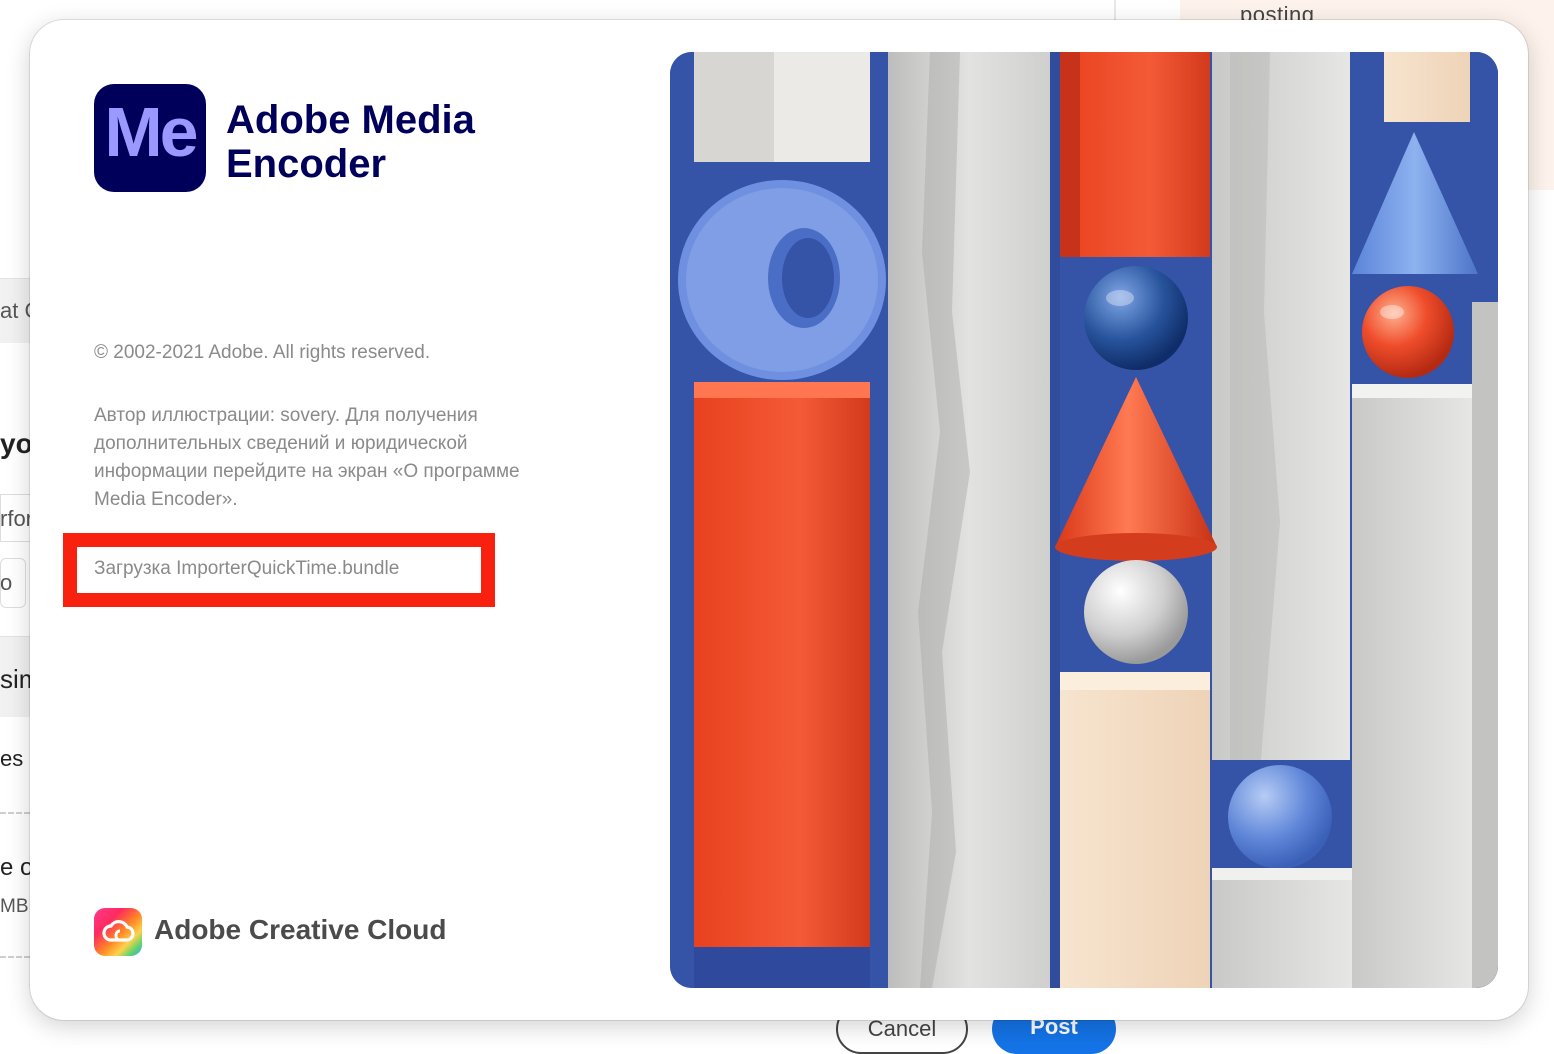 The height and width of the screenshot is (1054, 1554). I want to click on loading-status: Загрузка ImporterQuickTime.bundle, so click(247, 568).